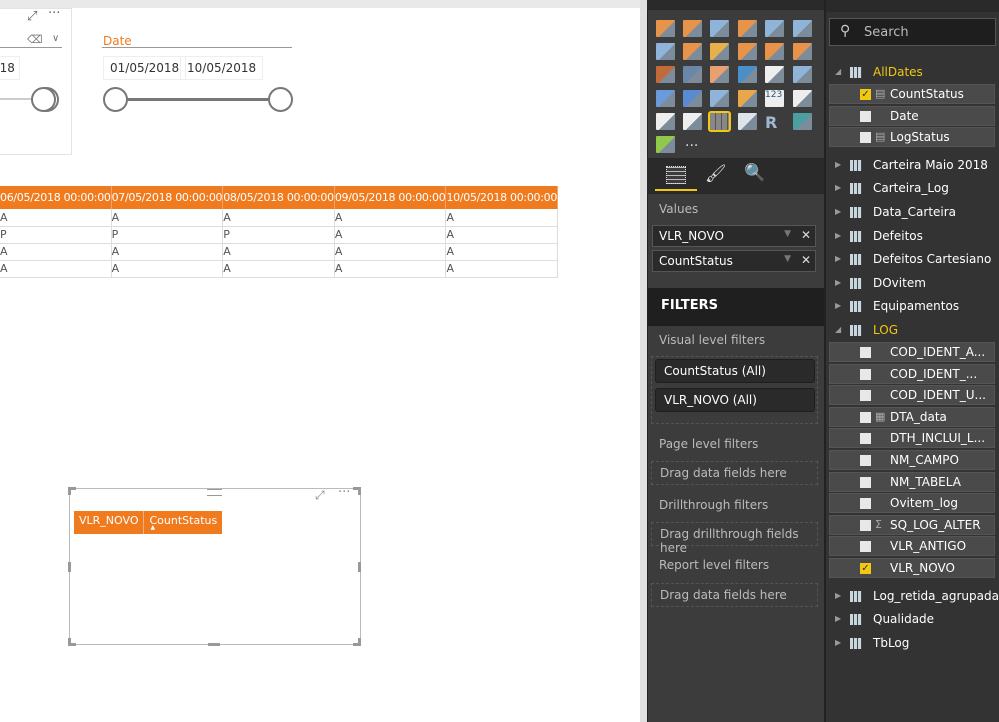 This screenshot has height=722, width=999. Describe the element at coordinates (912, 94) in the screenshot. I see `field-item: ✓ ▤ CountStatus` at that location.